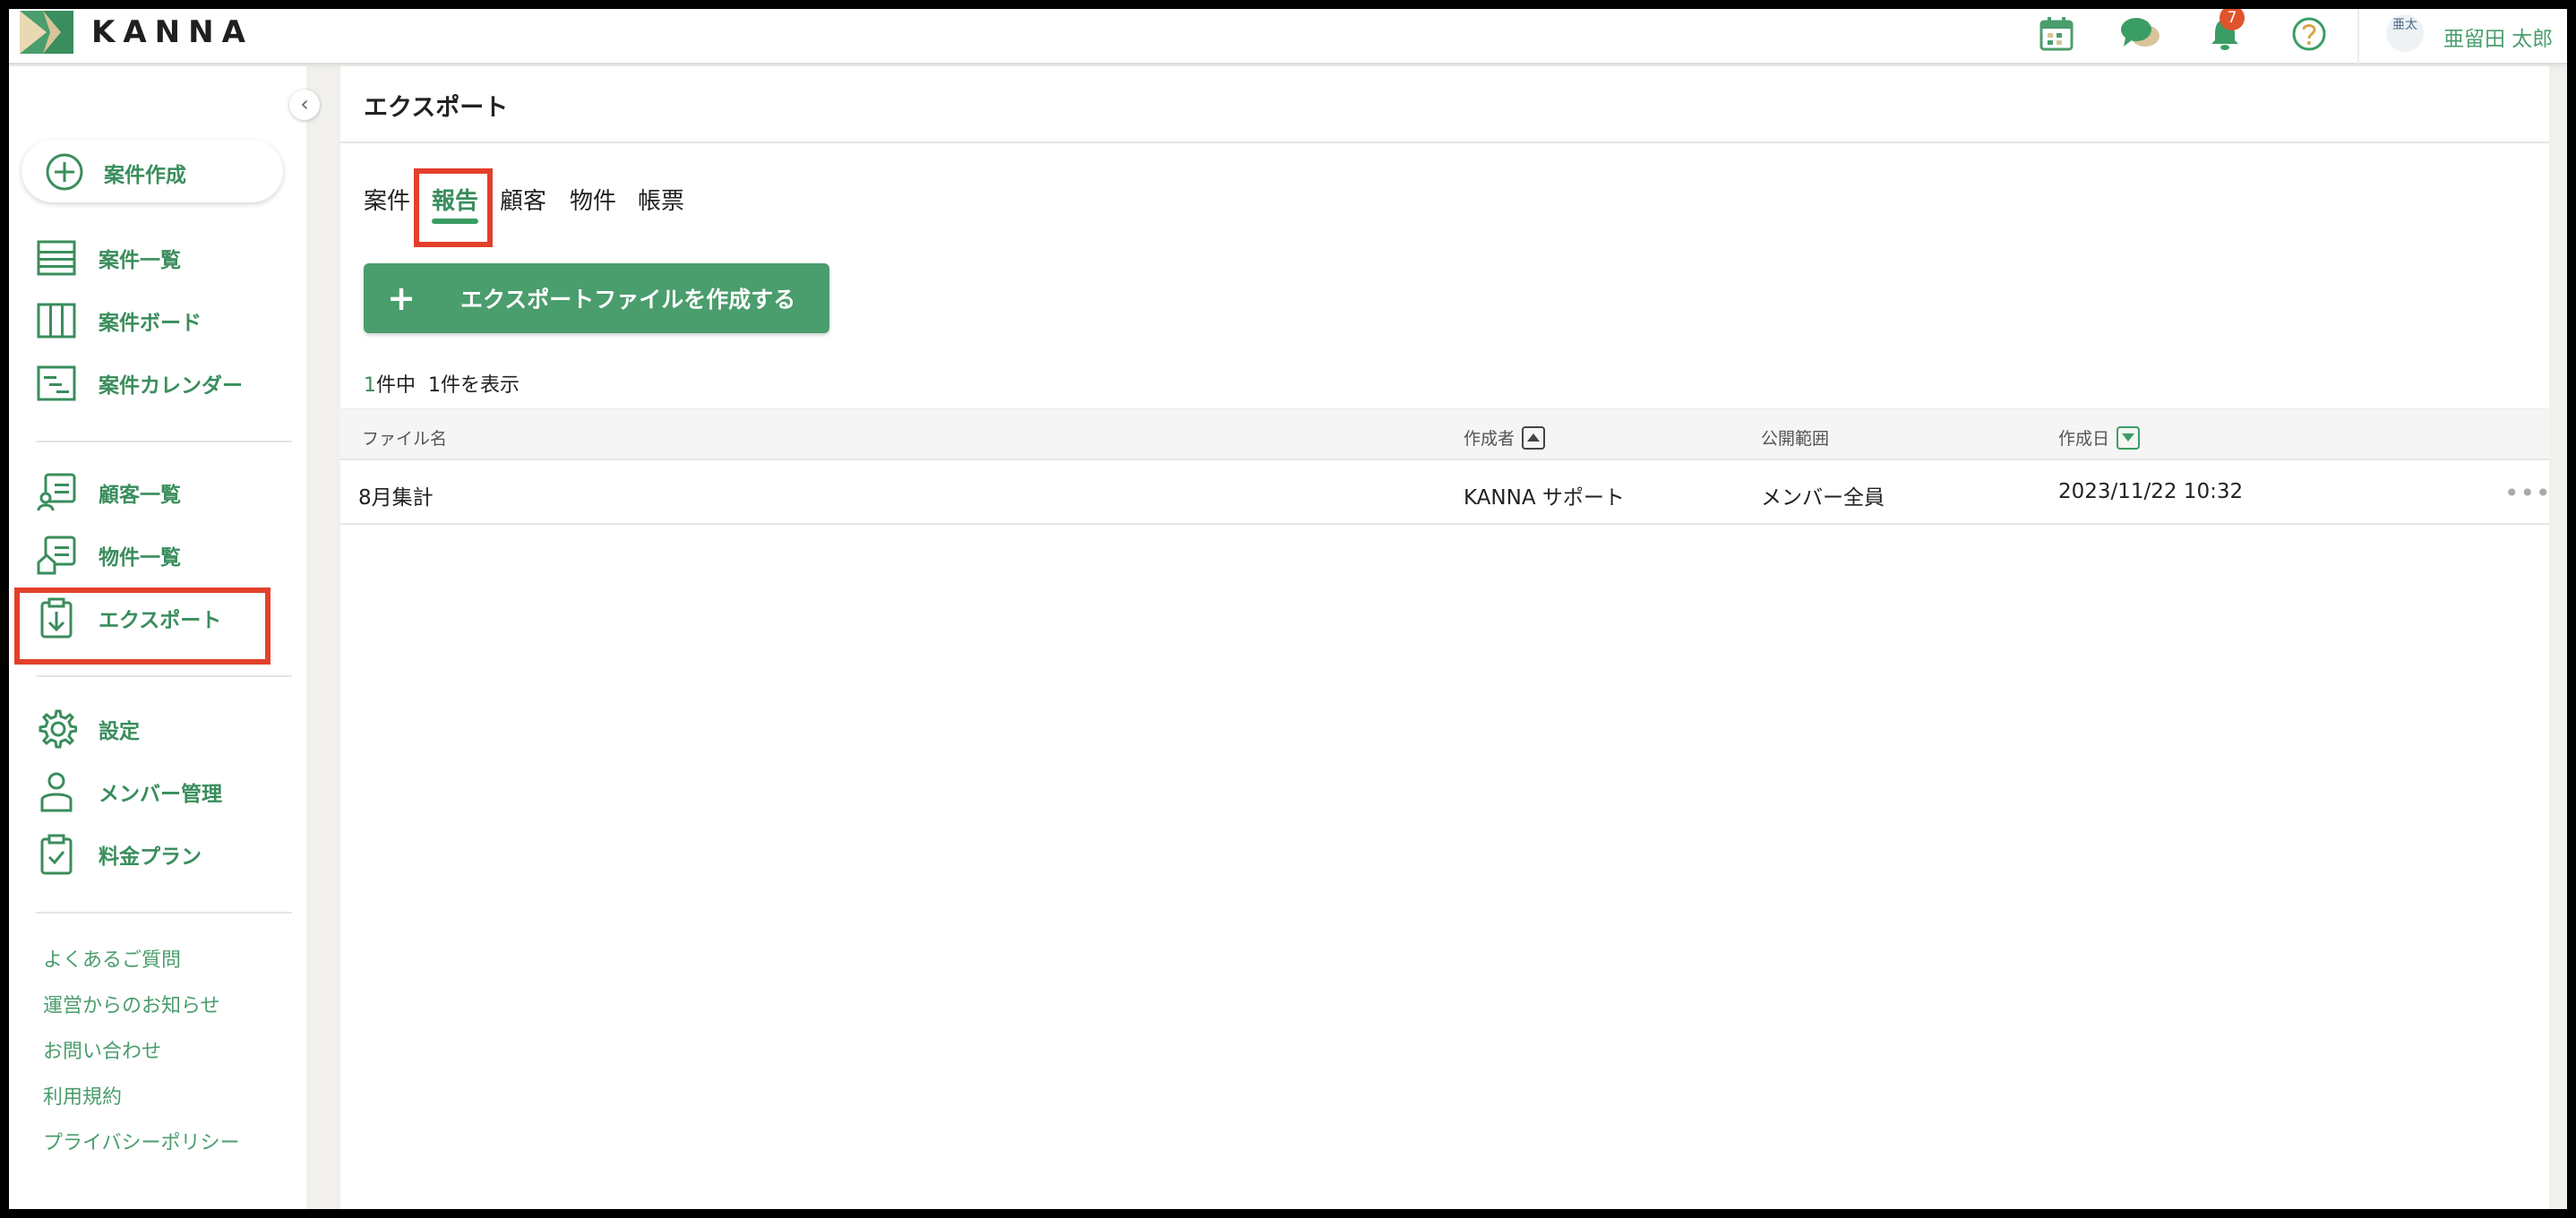 This screenshot has height=1218, width=2576. Describe the element at coordinates (387, 199) in the screenshot. I see `tab-projects: 案件` at that location.